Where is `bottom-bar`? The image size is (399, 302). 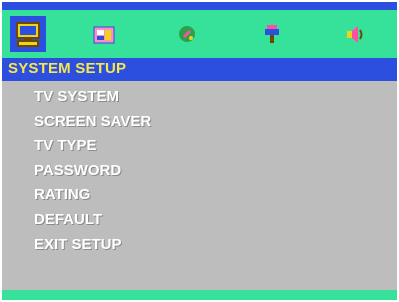 bottom-bar is located at coordinates (199, 295).